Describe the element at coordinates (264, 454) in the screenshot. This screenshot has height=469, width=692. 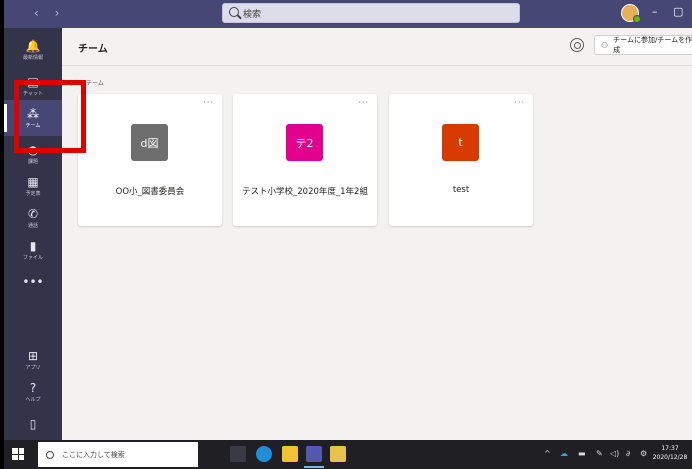
I see `edge-icon` at that location.